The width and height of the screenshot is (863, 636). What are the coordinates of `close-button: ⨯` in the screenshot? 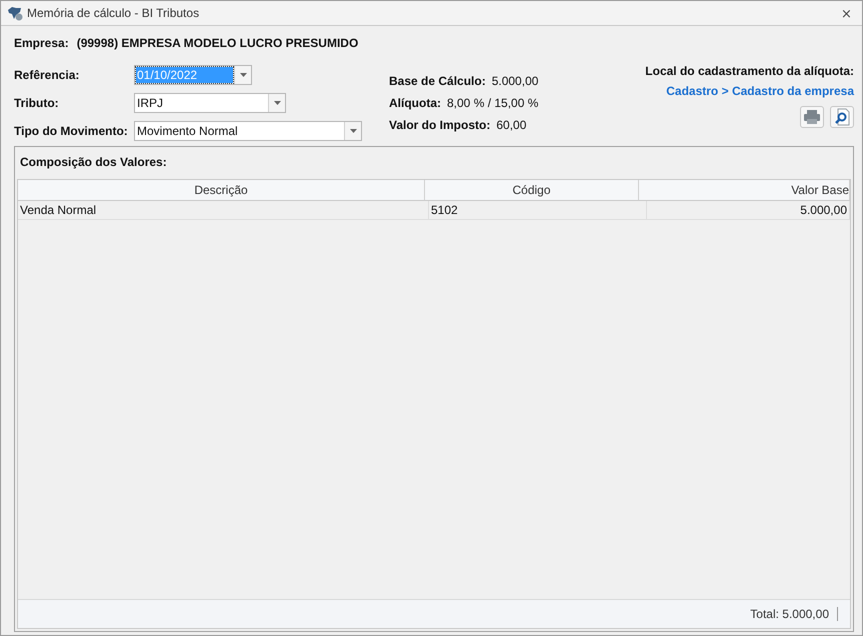 It's located at (846, 13).